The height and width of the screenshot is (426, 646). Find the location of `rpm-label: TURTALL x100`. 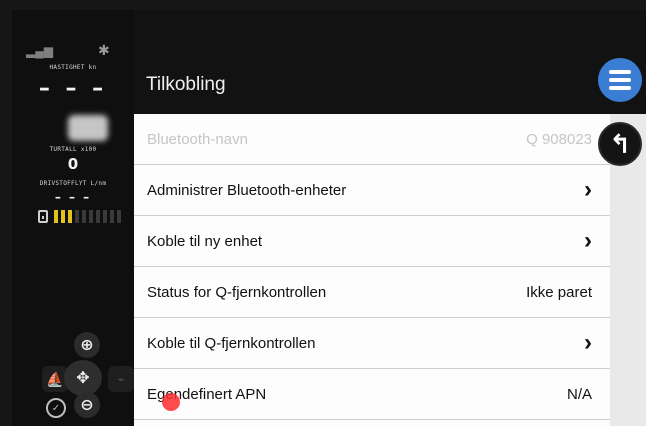

rpm-label: TURTALL x100 is located at coordinates (73, 149).